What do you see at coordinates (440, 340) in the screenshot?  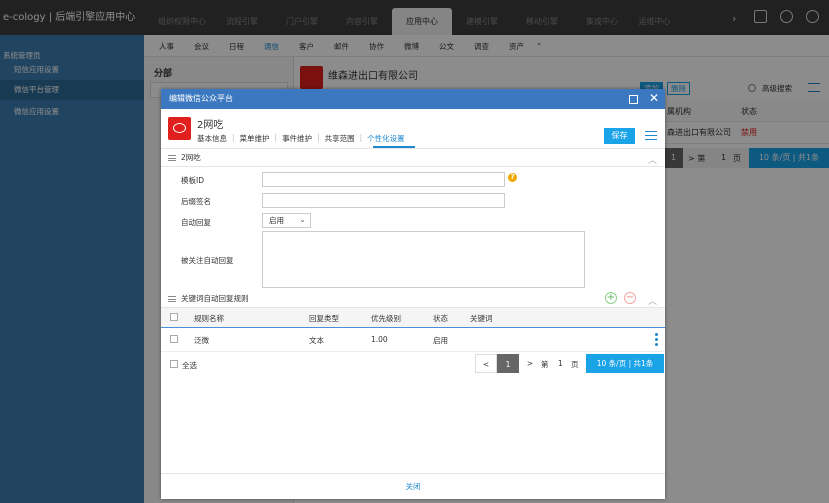 I see `cell-status: 启用` at bounding box center [440, 340].